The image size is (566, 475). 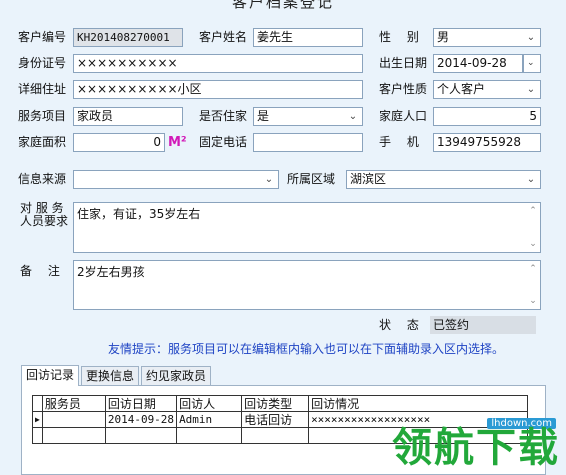 I want to click on requirement-label-1: 对 服 务, so click(x=42, y=208).